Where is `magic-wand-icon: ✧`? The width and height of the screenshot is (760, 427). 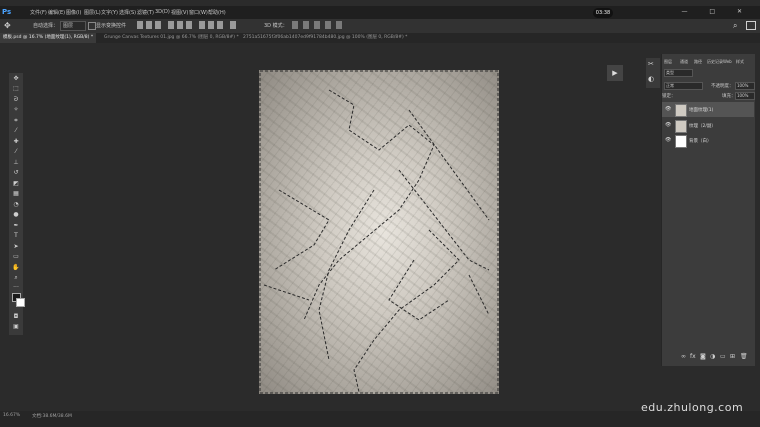
magic-wand-icon: ✧ is located at coordinates (16, 110).